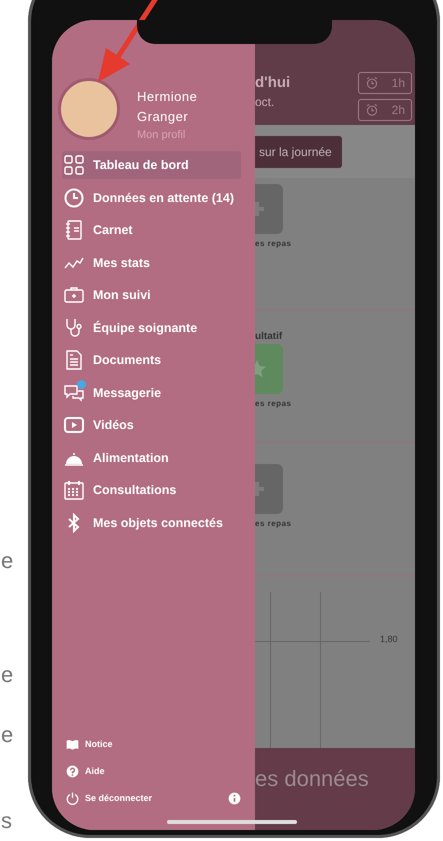 Image resolution: width=443 pixels, height=841 pixels. Describe the element at coordinates (74, 490) in the screenshot. I see `calendar-icon` at that location.